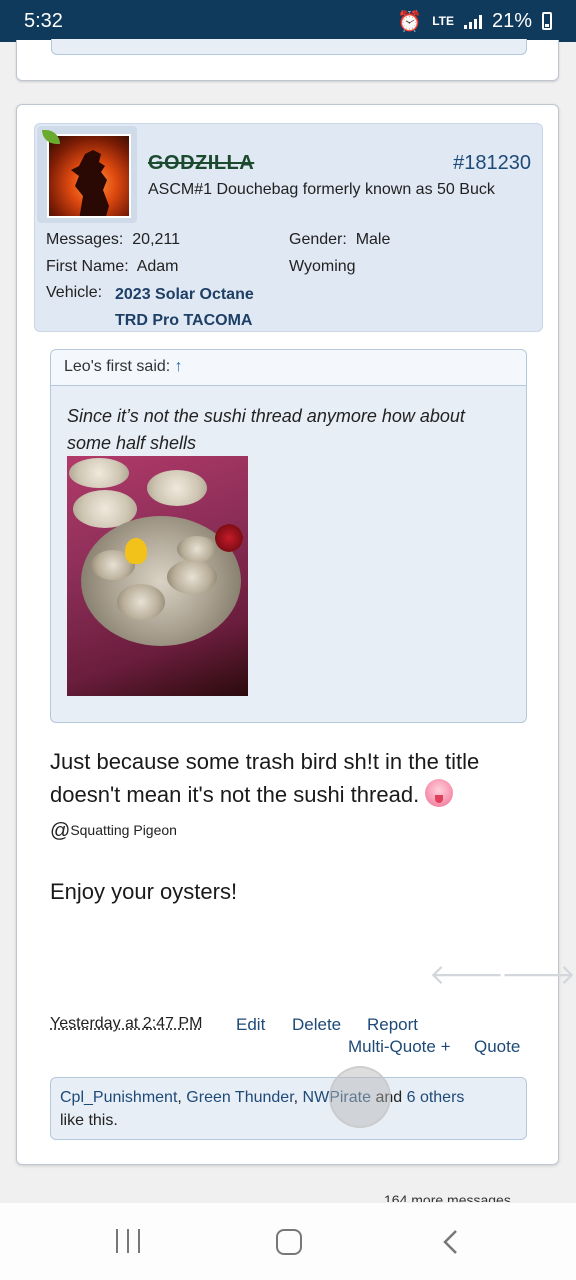  I want to click on photo-lemon, so click(136, 551).